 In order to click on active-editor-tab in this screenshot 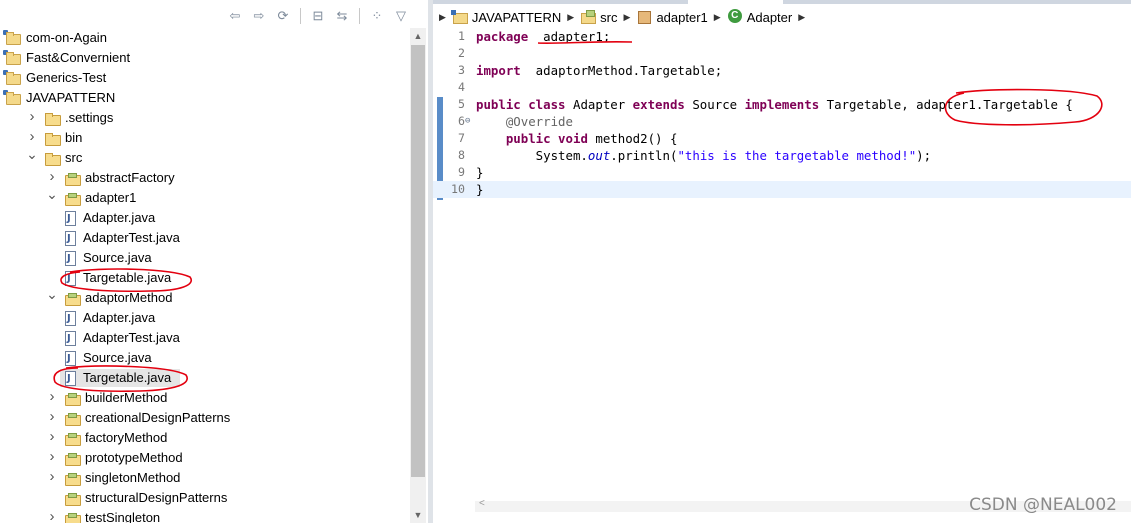, I will do `click(735, 2)`.